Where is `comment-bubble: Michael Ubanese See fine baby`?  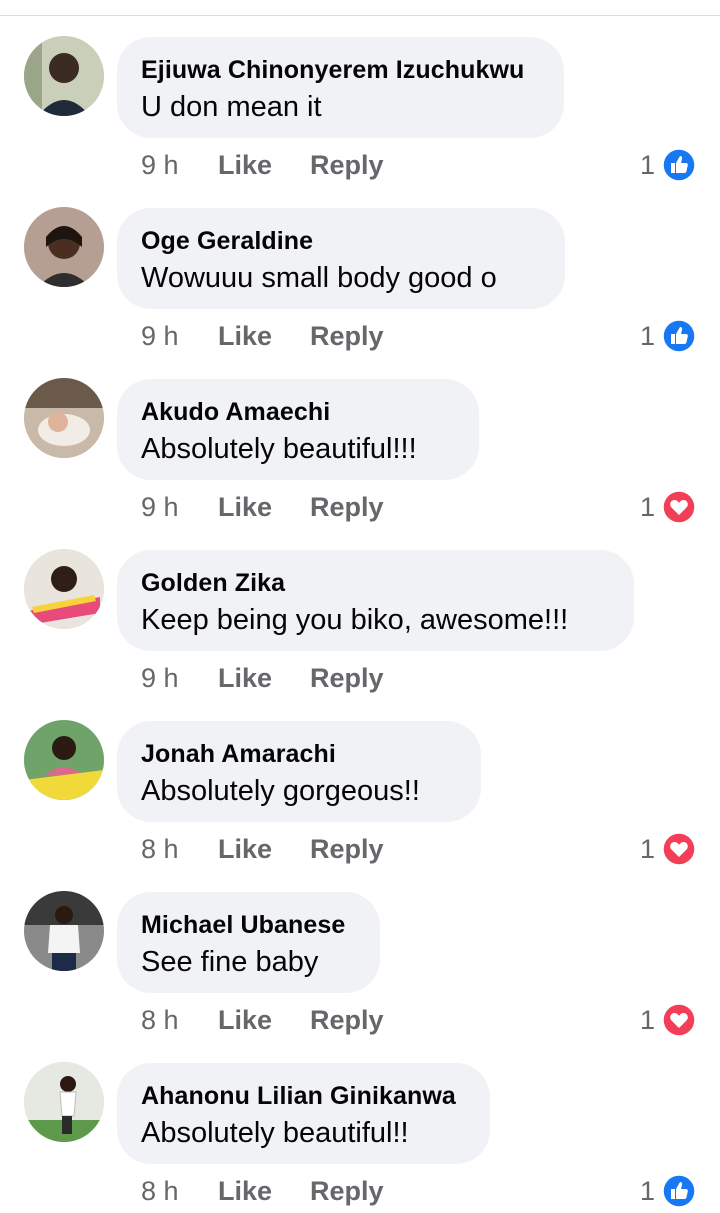
comment-bubble: Michael Ubanese See fine baby is located at coordinates (248, 942).